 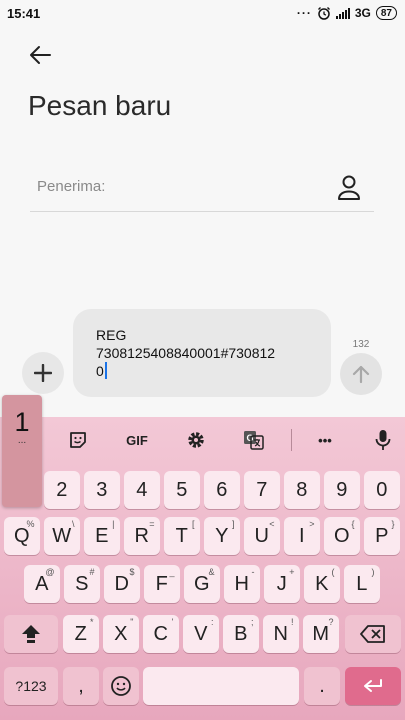 What do you see at coordinates (302, 490) in the screenshot?
I see `key-8: 8` at bounding box center [302, 490].